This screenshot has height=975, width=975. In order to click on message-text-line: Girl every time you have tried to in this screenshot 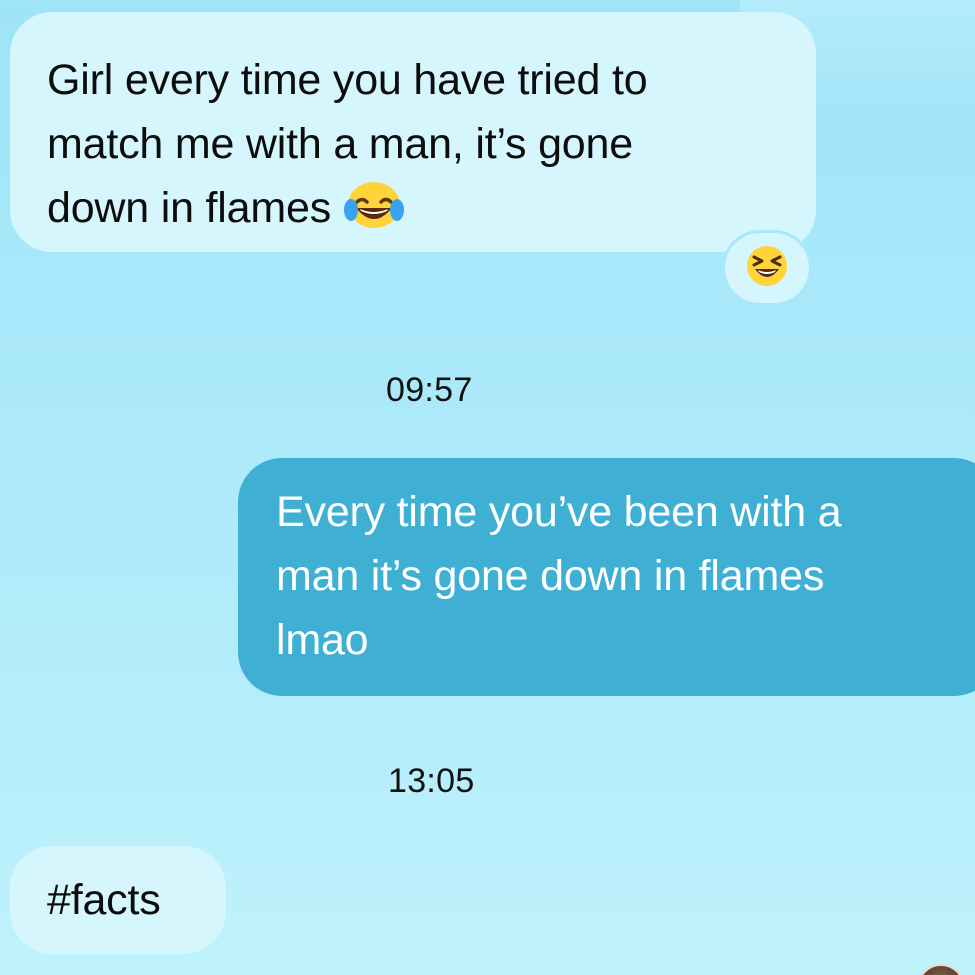, I will do `click(347, 80)`.